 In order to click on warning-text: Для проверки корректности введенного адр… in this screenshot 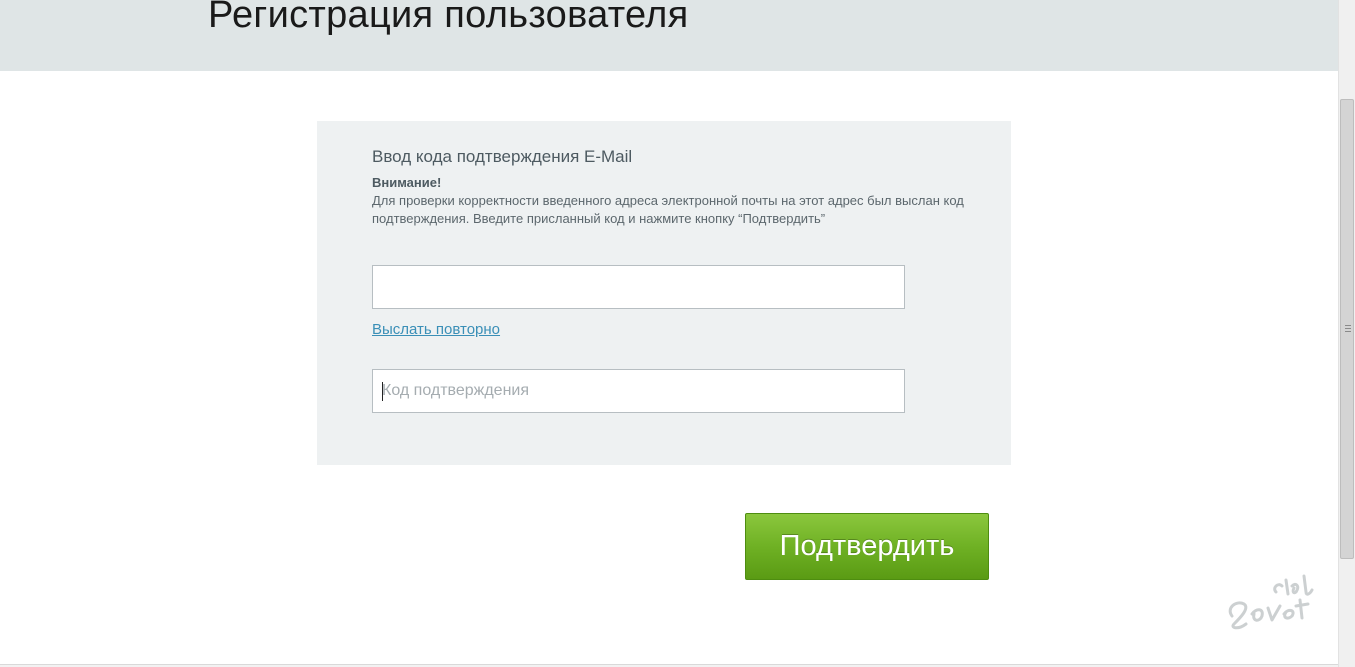, I will do `click(668, 209)`.